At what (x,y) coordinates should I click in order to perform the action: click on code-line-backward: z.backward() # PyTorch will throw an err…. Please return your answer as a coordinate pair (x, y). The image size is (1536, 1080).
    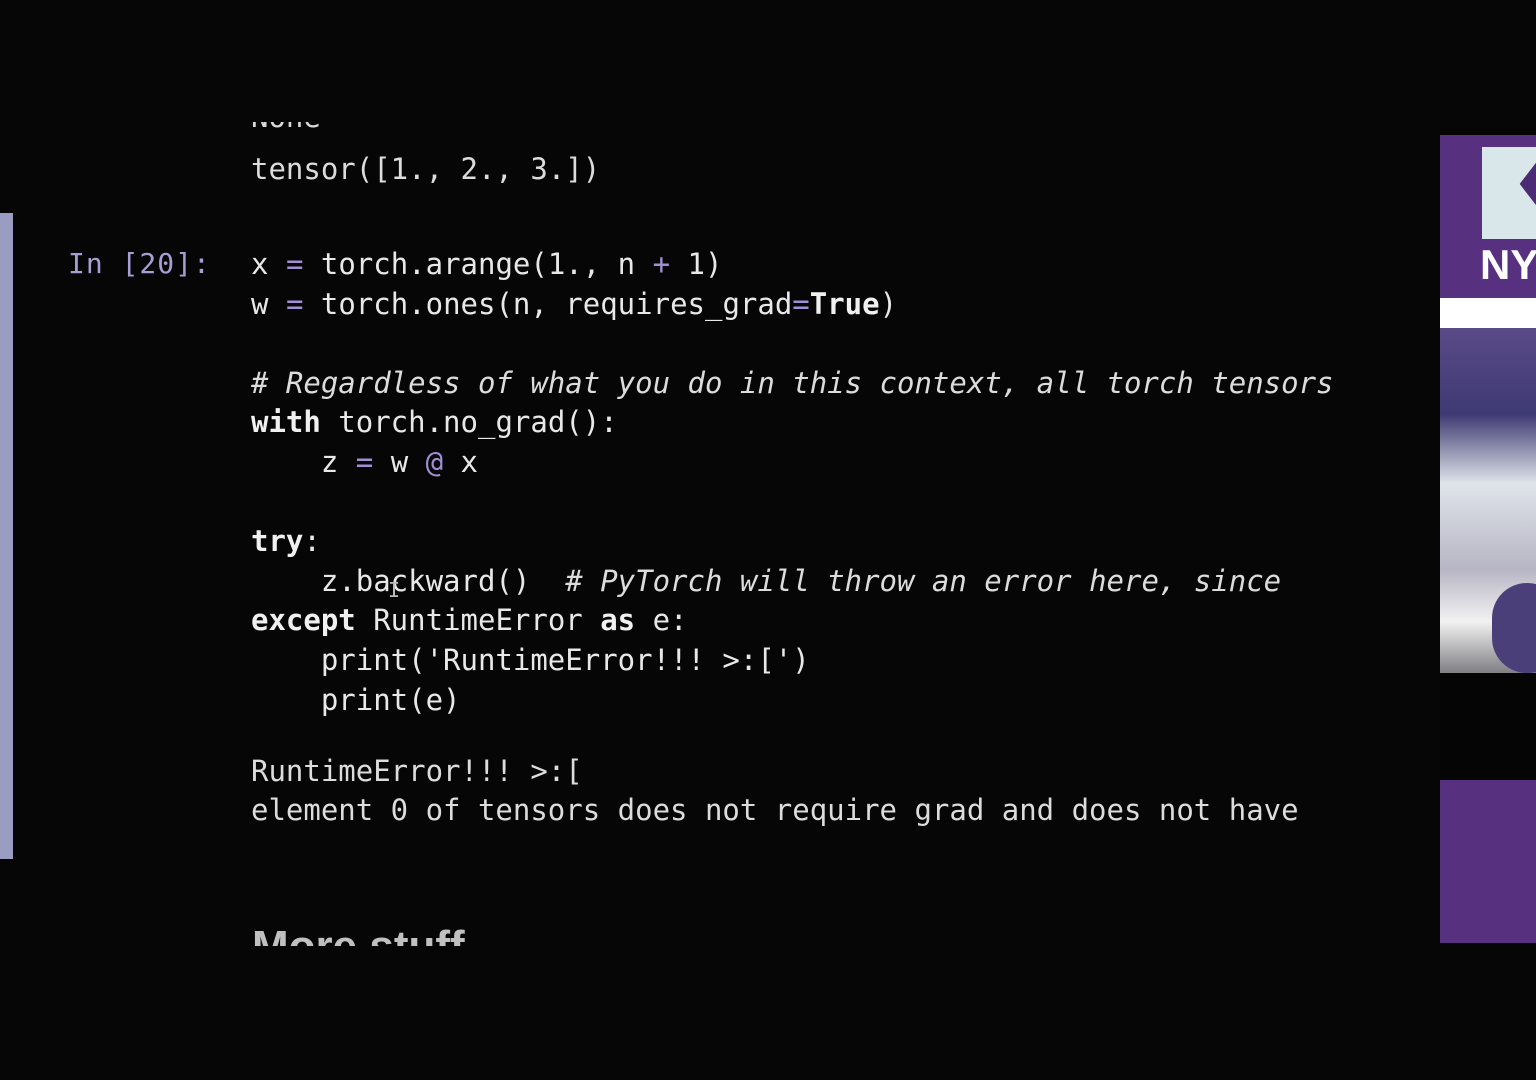
    Looking at the image, I should click on (766, 581).